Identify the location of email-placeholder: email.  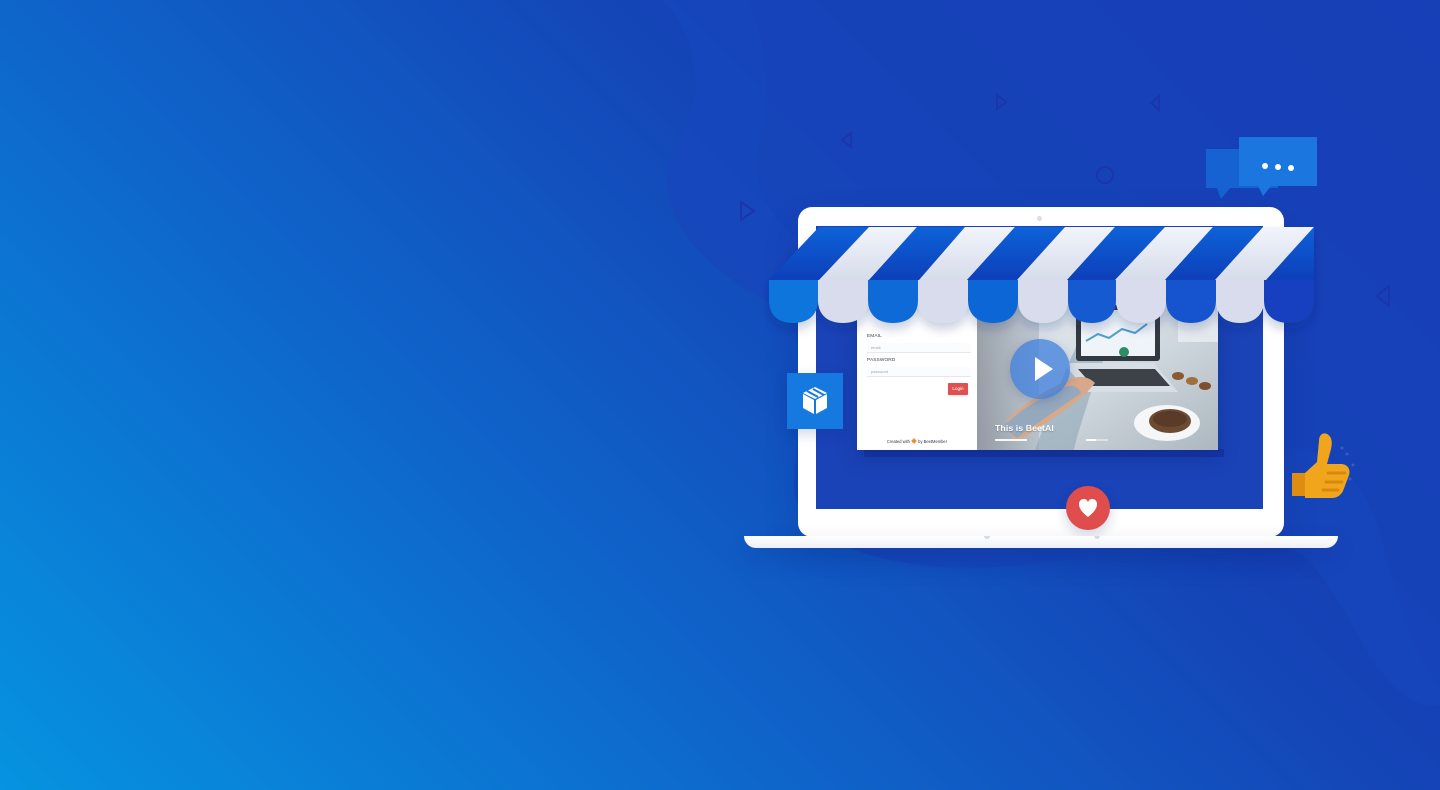
(876, 347).